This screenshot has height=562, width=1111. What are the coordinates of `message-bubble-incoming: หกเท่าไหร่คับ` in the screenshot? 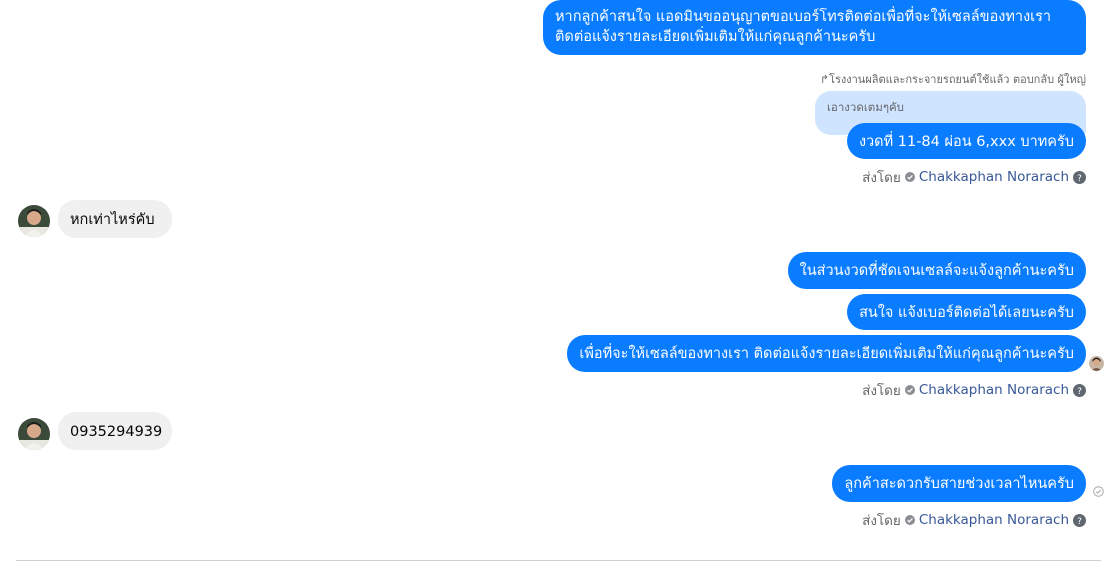 It's located at (115, 219).